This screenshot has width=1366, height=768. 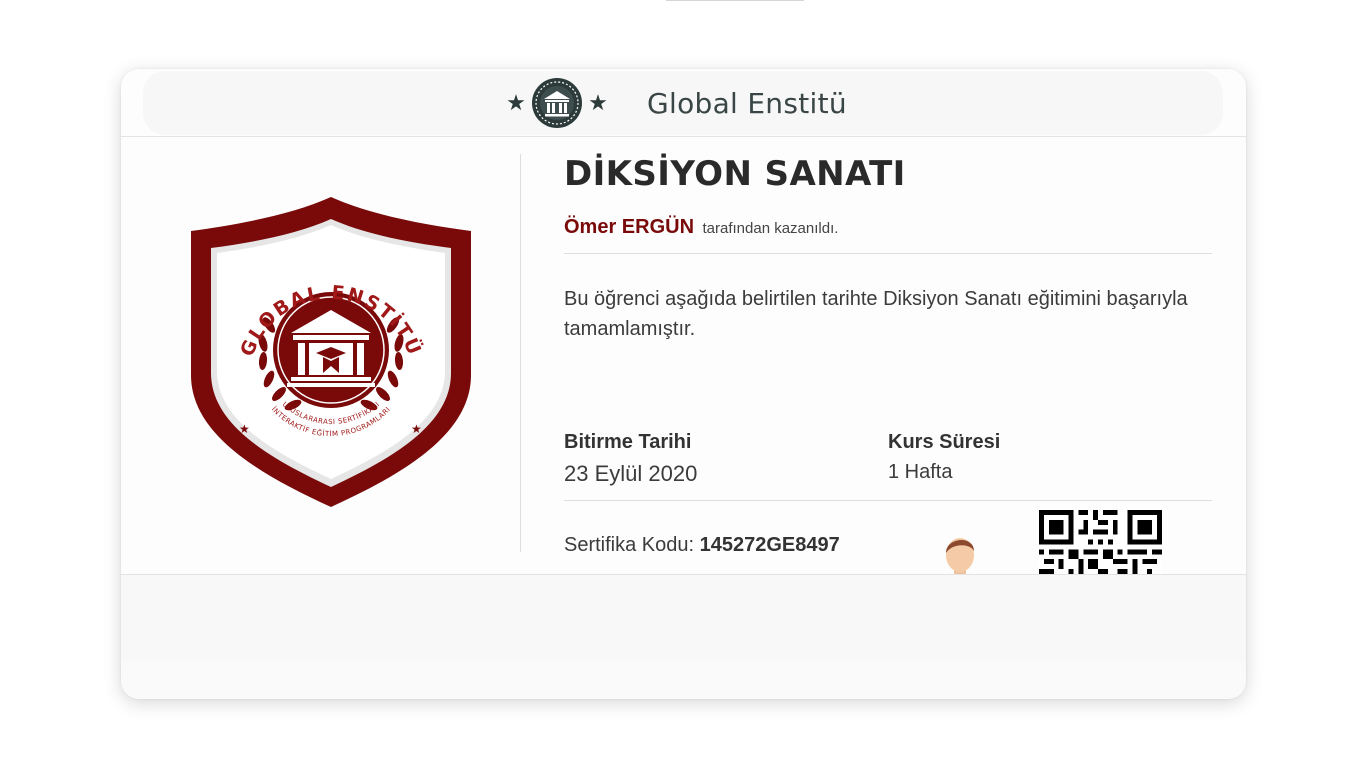 I want to click on certificate-code-label: Sertifika Kodu:, so click(x=629, y=545).